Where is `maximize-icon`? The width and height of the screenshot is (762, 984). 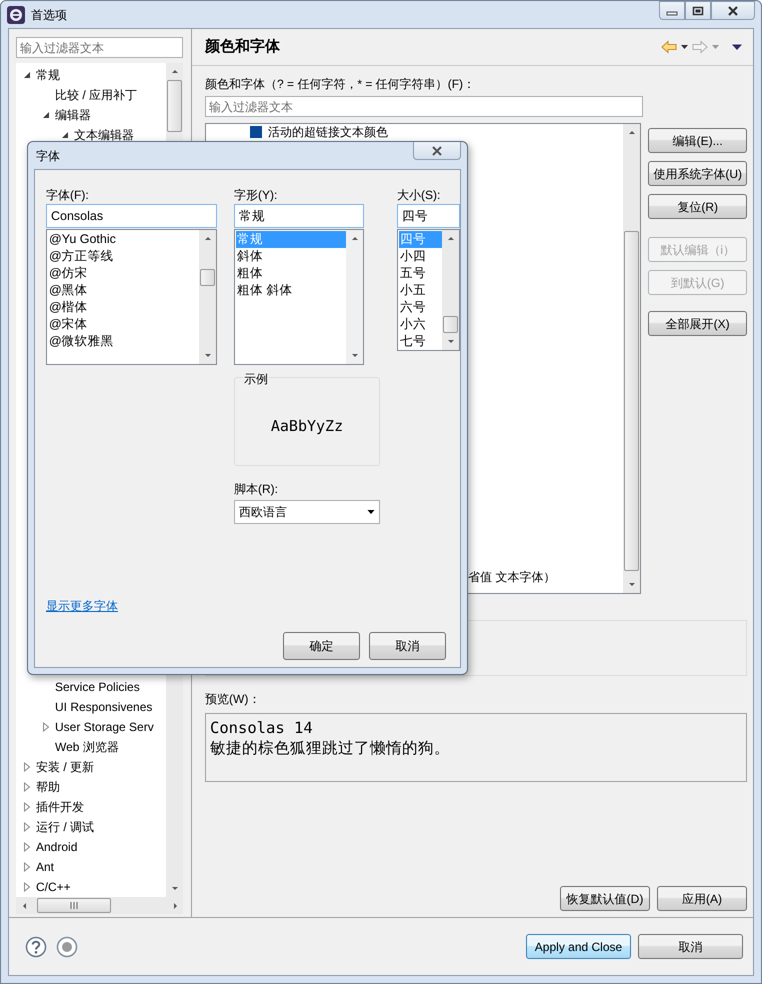 maximize-icon is located at coordinates (698, 11).